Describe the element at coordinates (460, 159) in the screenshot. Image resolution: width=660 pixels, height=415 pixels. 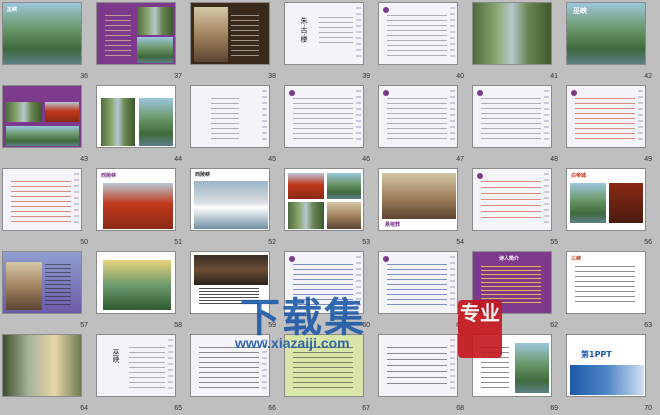
I see `slide-number: 47` at that location.